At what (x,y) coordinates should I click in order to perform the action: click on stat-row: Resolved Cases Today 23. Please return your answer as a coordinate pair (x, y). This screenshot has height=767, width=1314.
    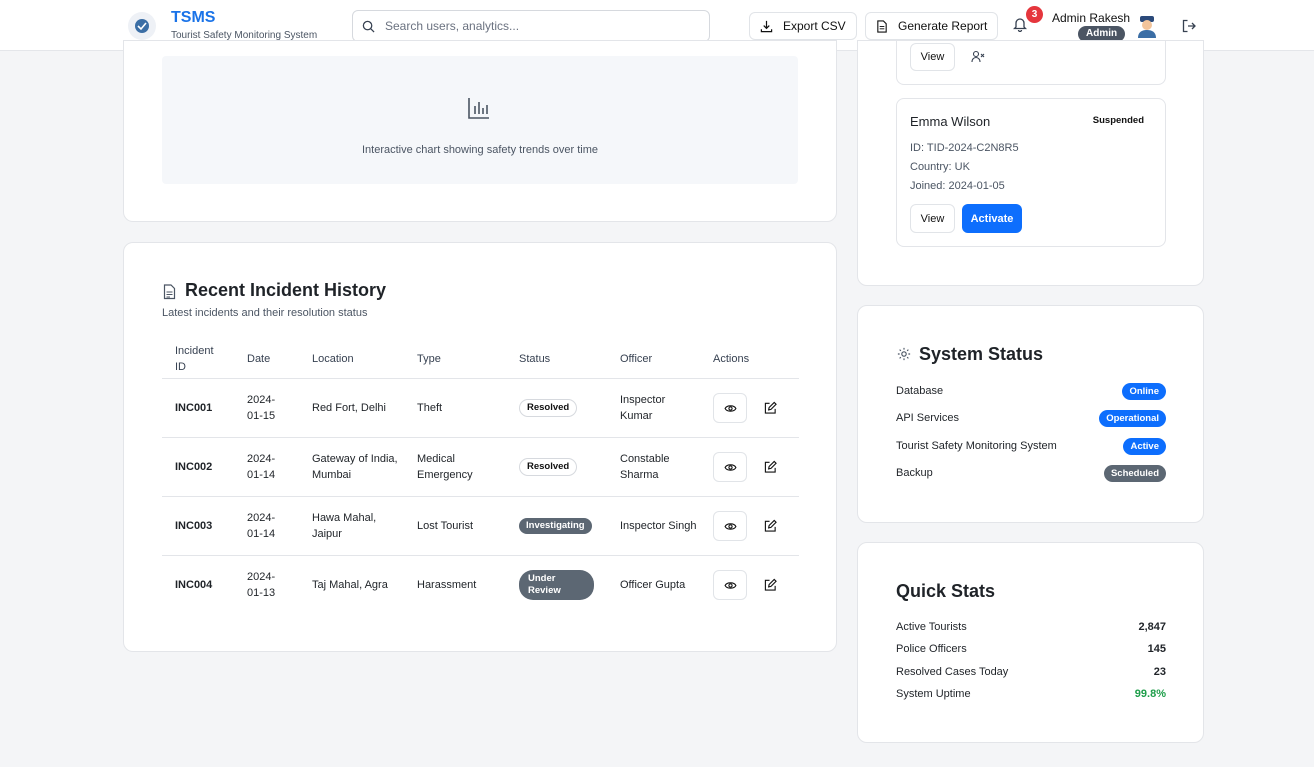
    Looking at the image, I should click on (1031, 674).